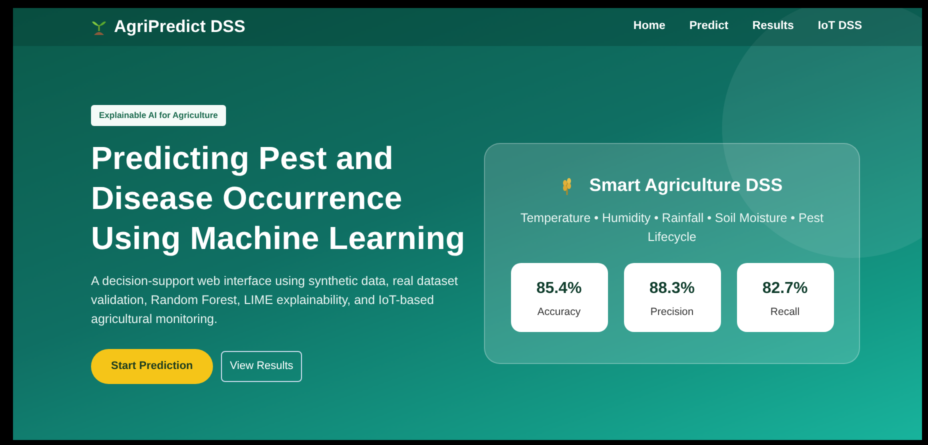  I want to click on metric-label: Precision, so click(672, 312).